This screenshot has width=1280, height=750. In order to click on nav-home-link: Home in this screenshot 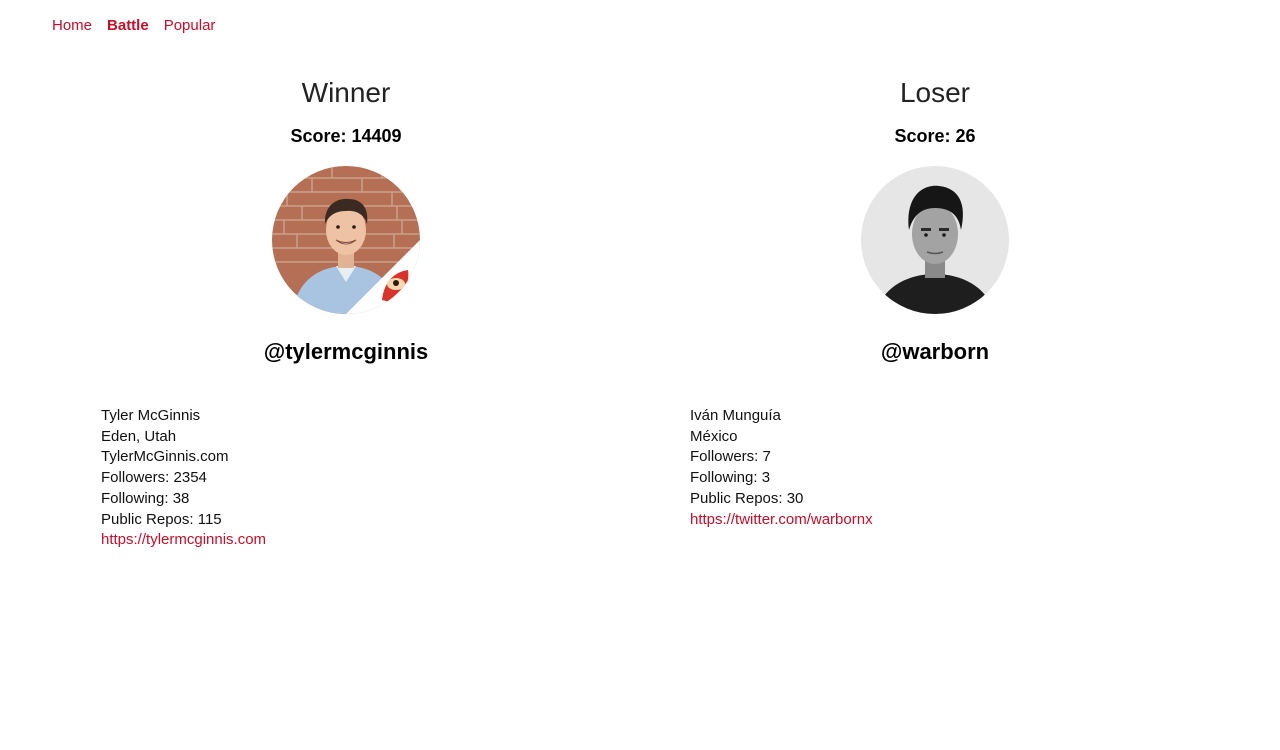, I will do `click(72, 25)`.